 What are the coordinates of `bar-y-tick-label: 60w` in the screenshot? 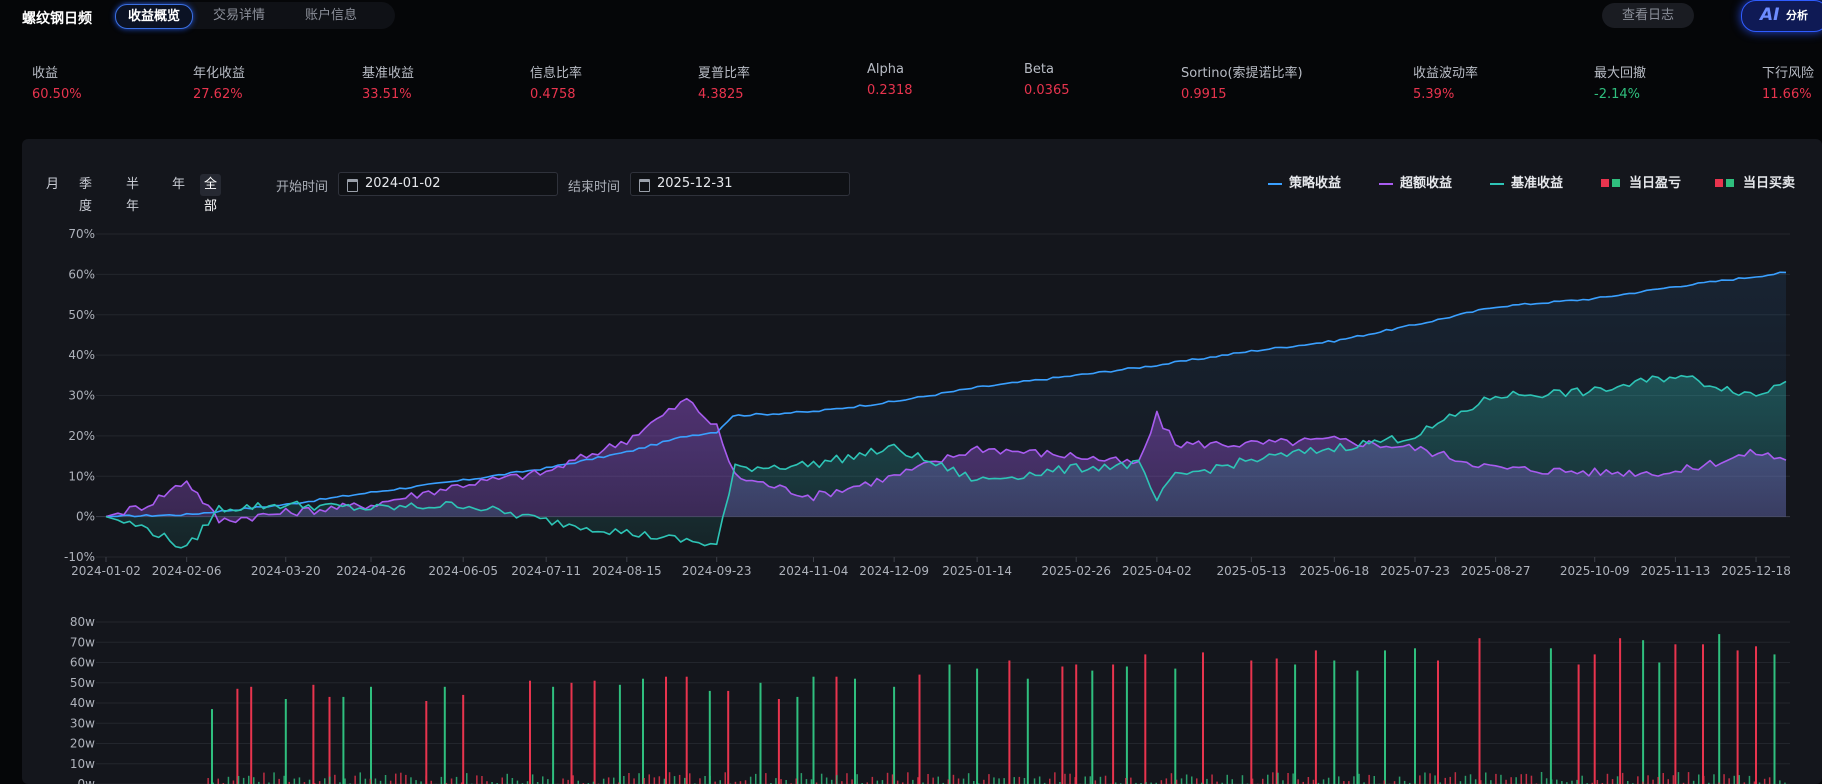 It's located at (82, 663).